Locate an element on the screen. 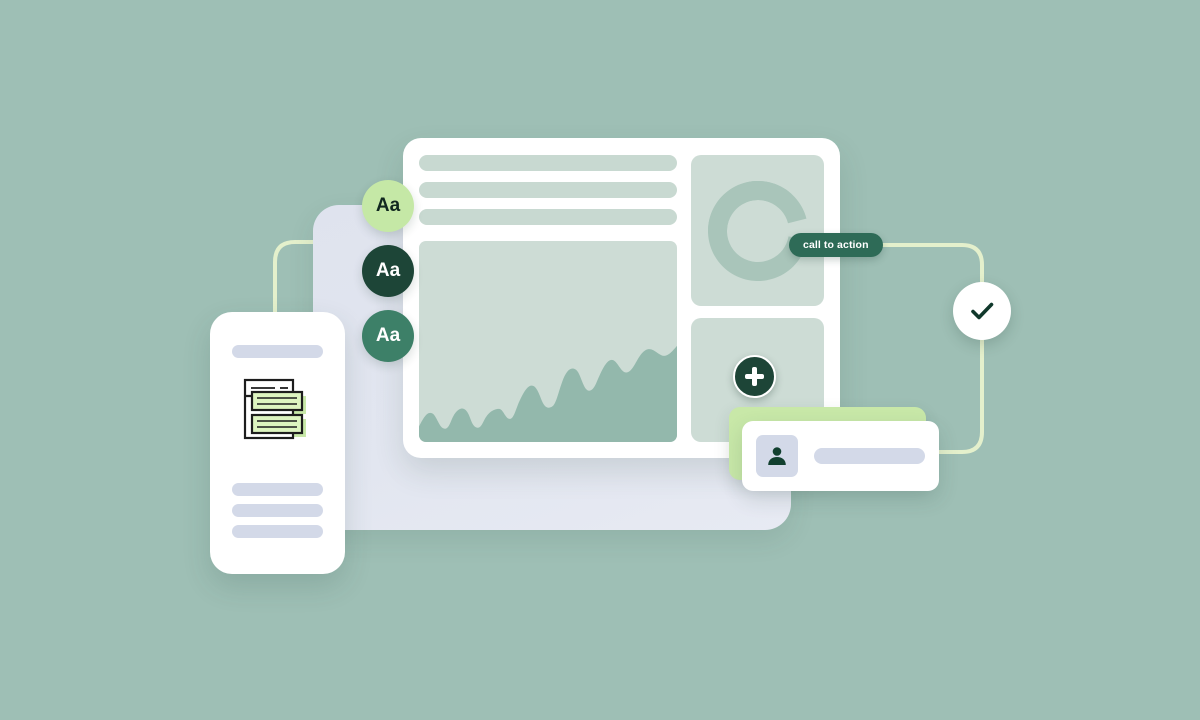  contact-name-bar is located at coordinates (869, 456).